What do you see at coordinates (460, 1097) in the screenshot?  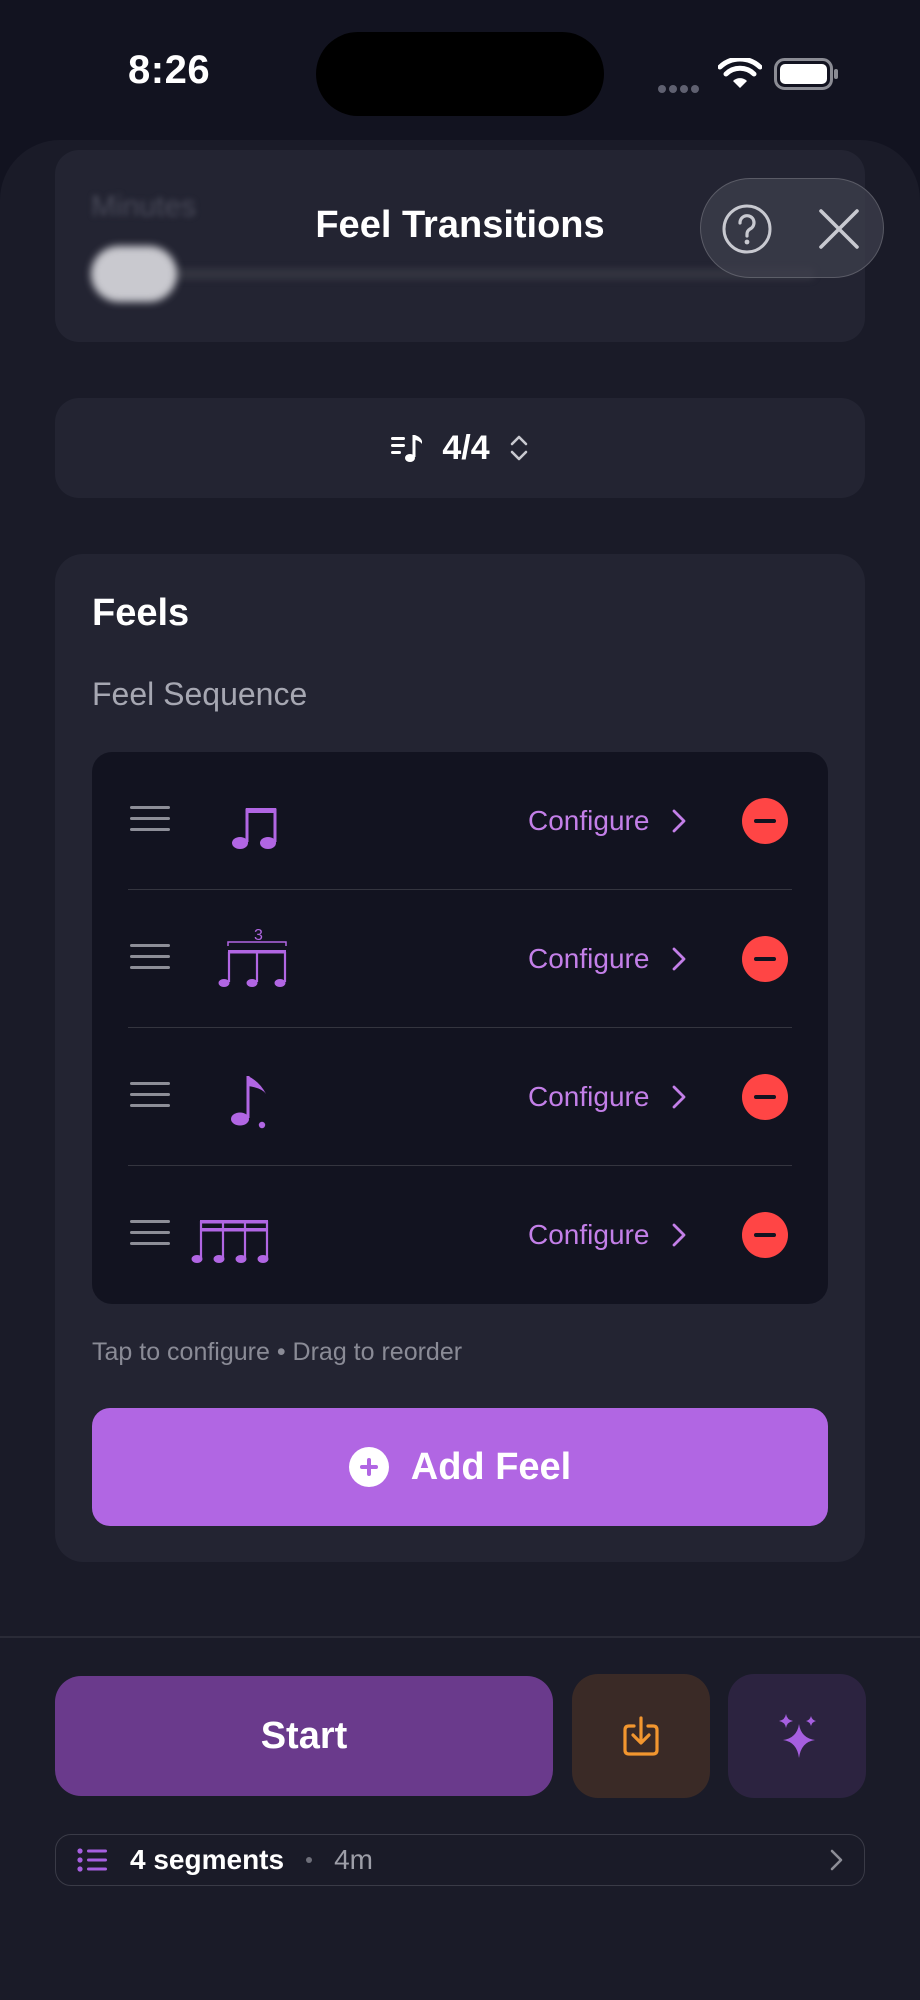 I see `feel-row-3: Configure` at bounding box center [460, 1097].